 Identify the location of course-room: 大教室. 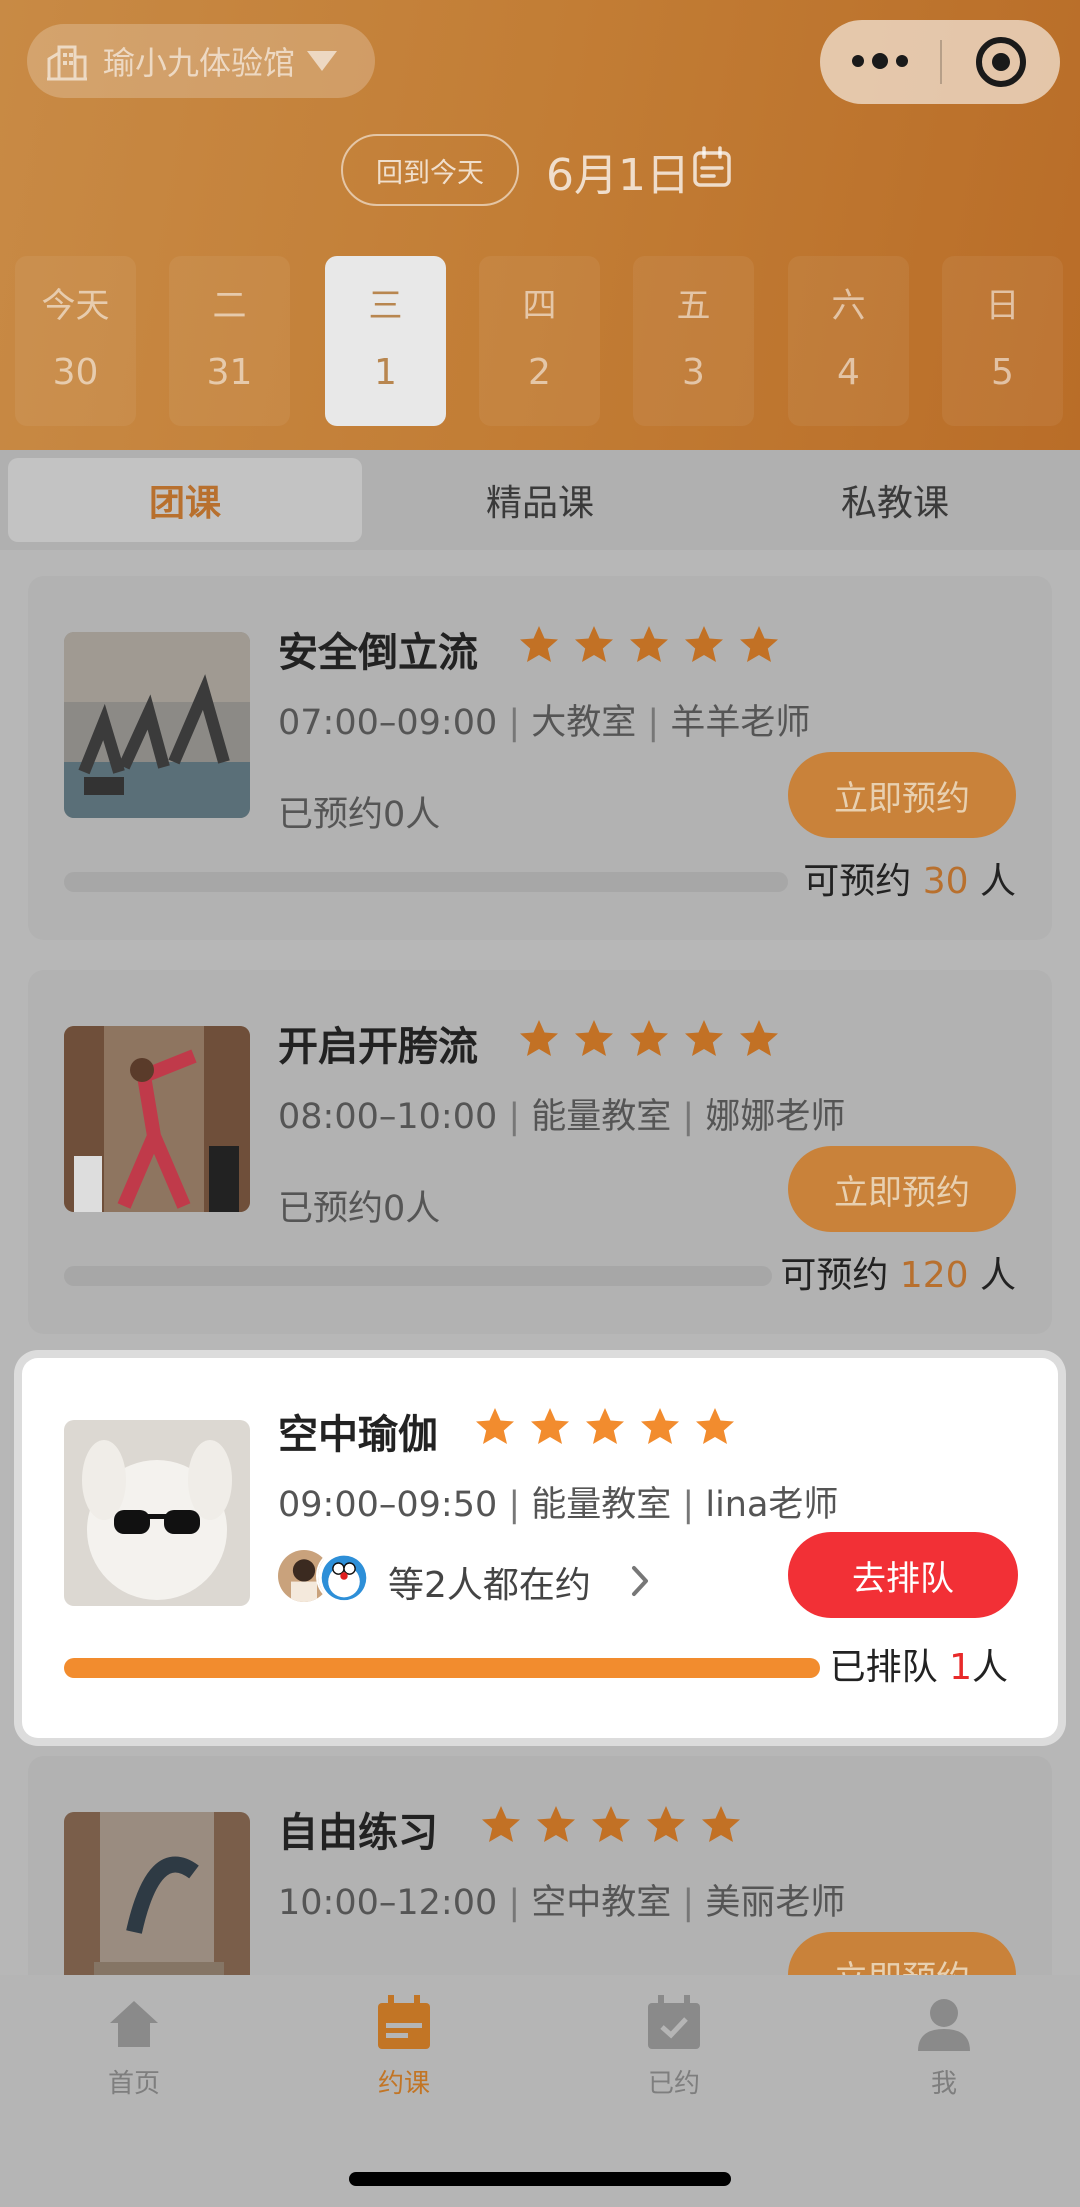
(584, 723).